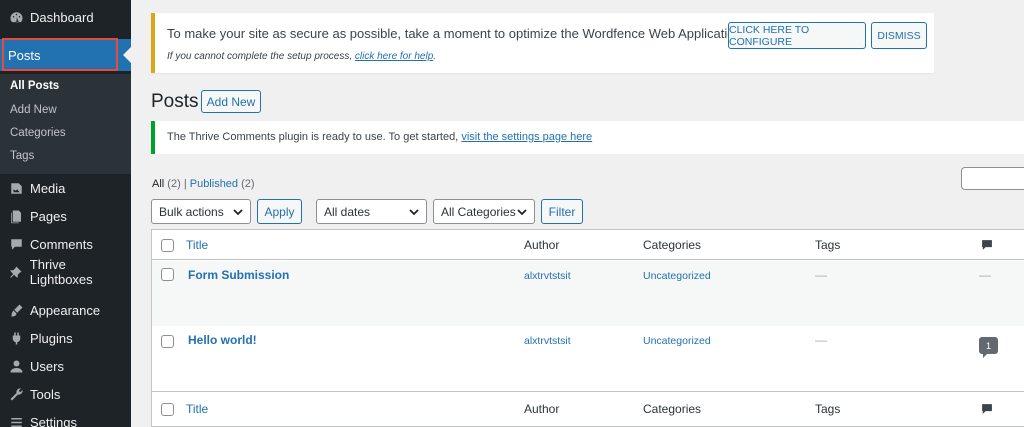 The image size is (1024, 427). Describe the element at coordinates (562, 211) in the screenshot. I see `filter-button: Filter` at that location.